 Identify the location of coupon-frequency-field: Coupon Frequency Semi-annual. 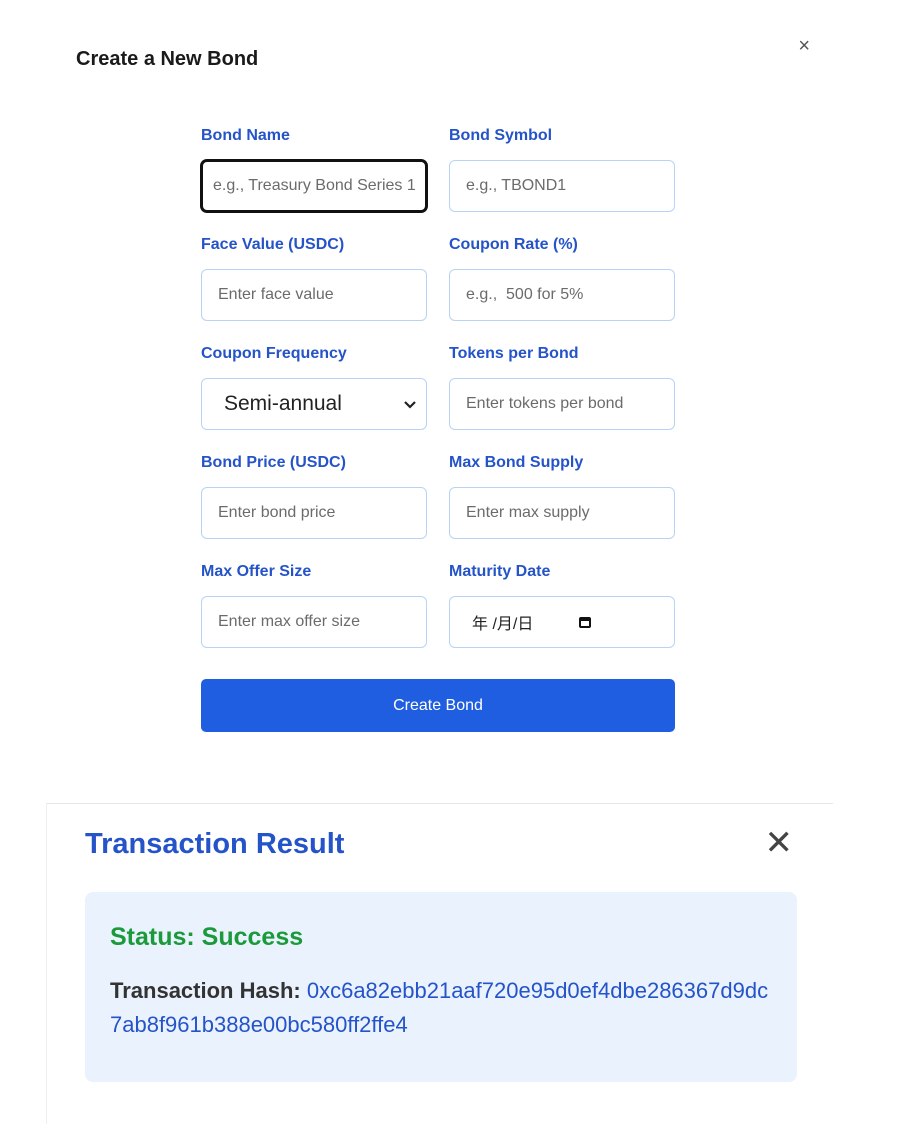
(314, 387).